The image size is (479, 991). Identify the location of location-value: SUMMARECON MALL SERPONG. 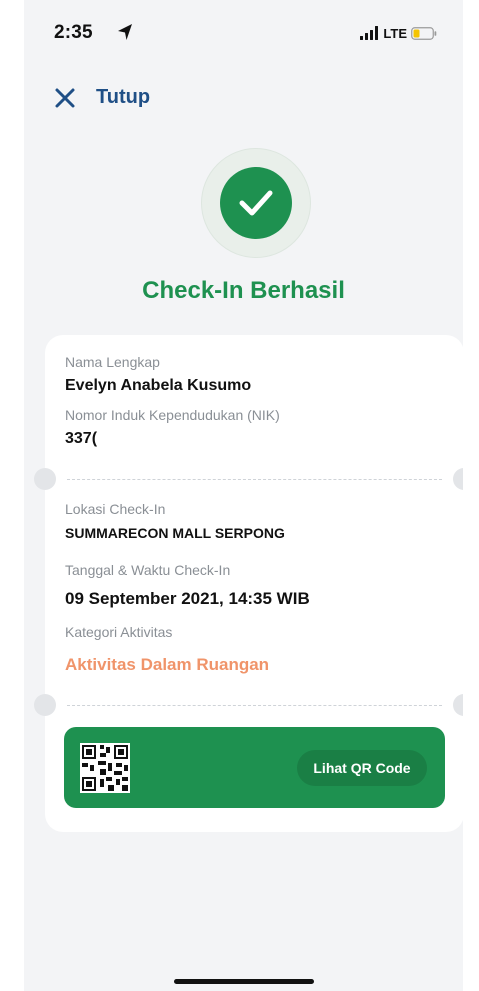
(175, 533).